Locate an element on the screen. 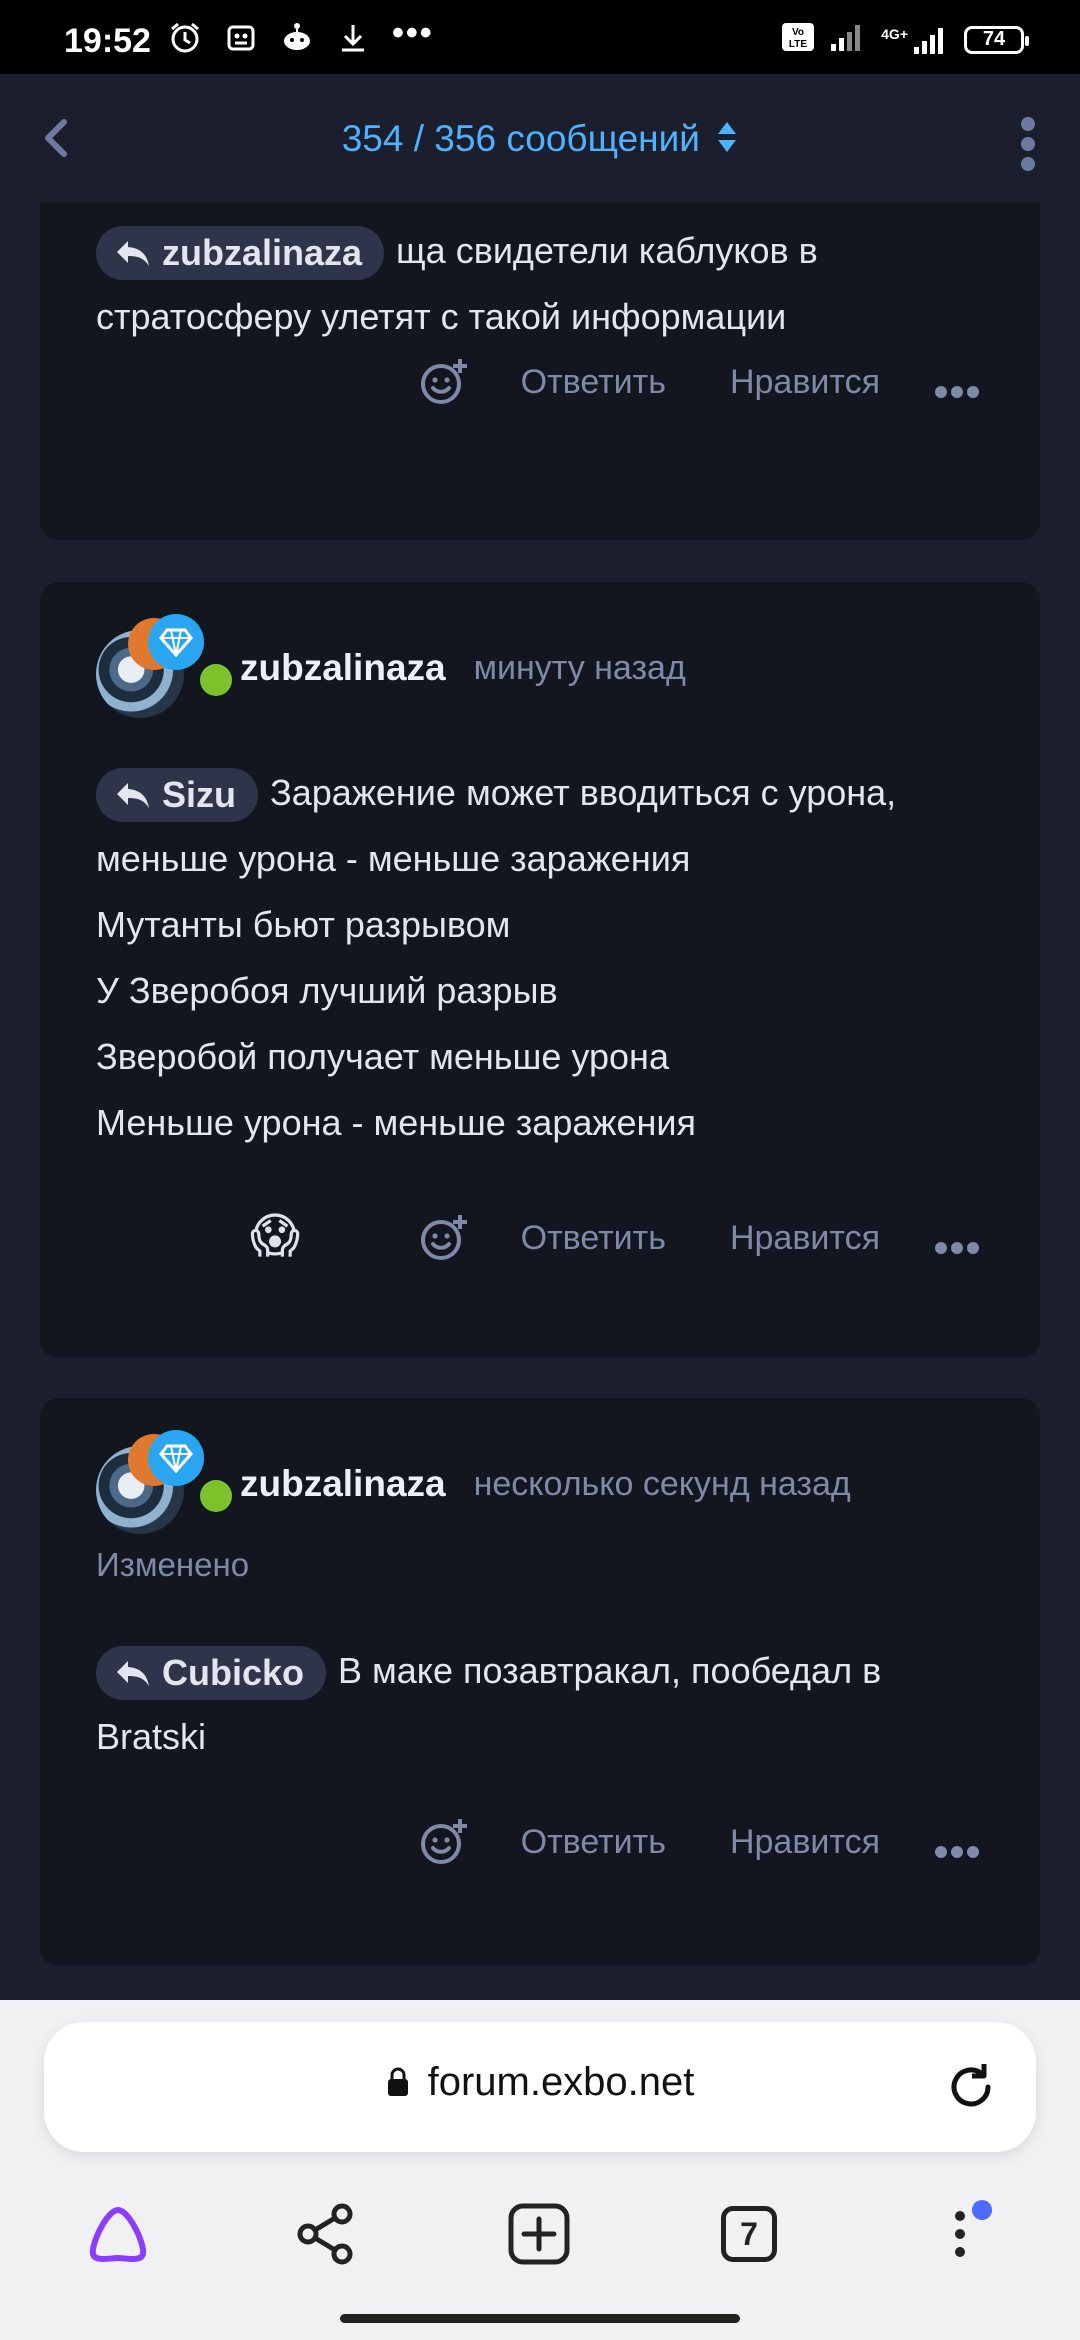 The height and width of the screenshot is (2340, 1080). kebab-menu-icon is located at coordinates (1028, 144).